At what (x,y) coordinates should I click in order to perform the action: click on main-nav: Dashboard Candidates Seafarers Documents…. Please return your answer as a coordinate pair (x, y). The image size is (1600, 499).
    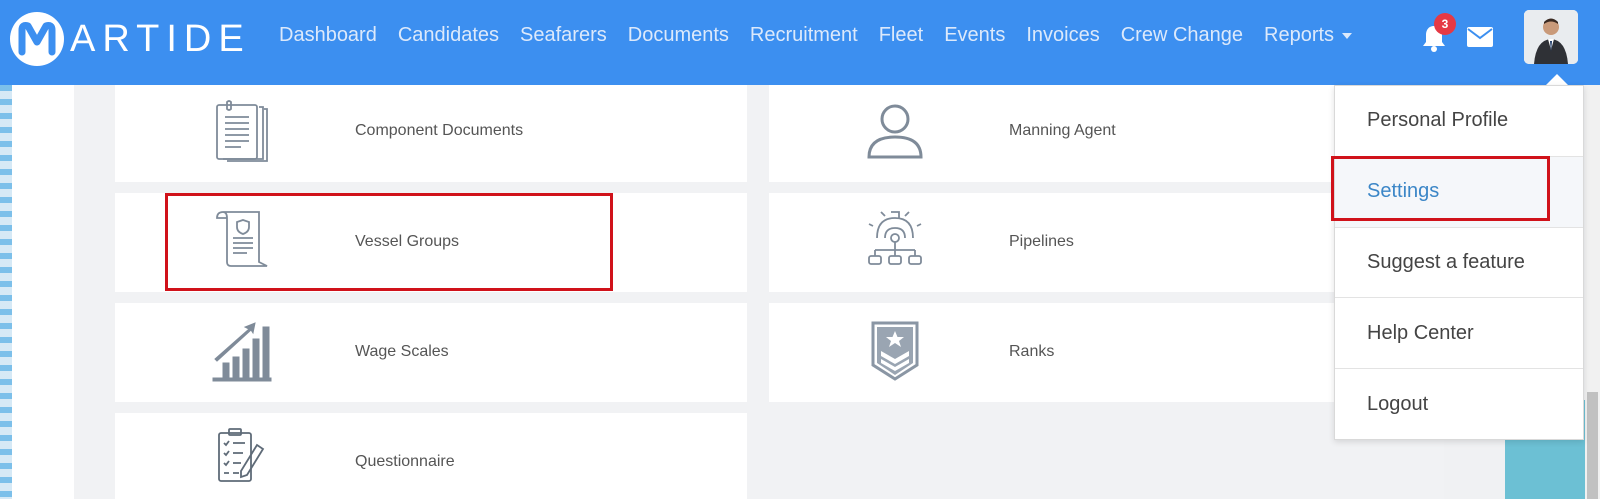
    Looking at the image, I should click on (826, 35).